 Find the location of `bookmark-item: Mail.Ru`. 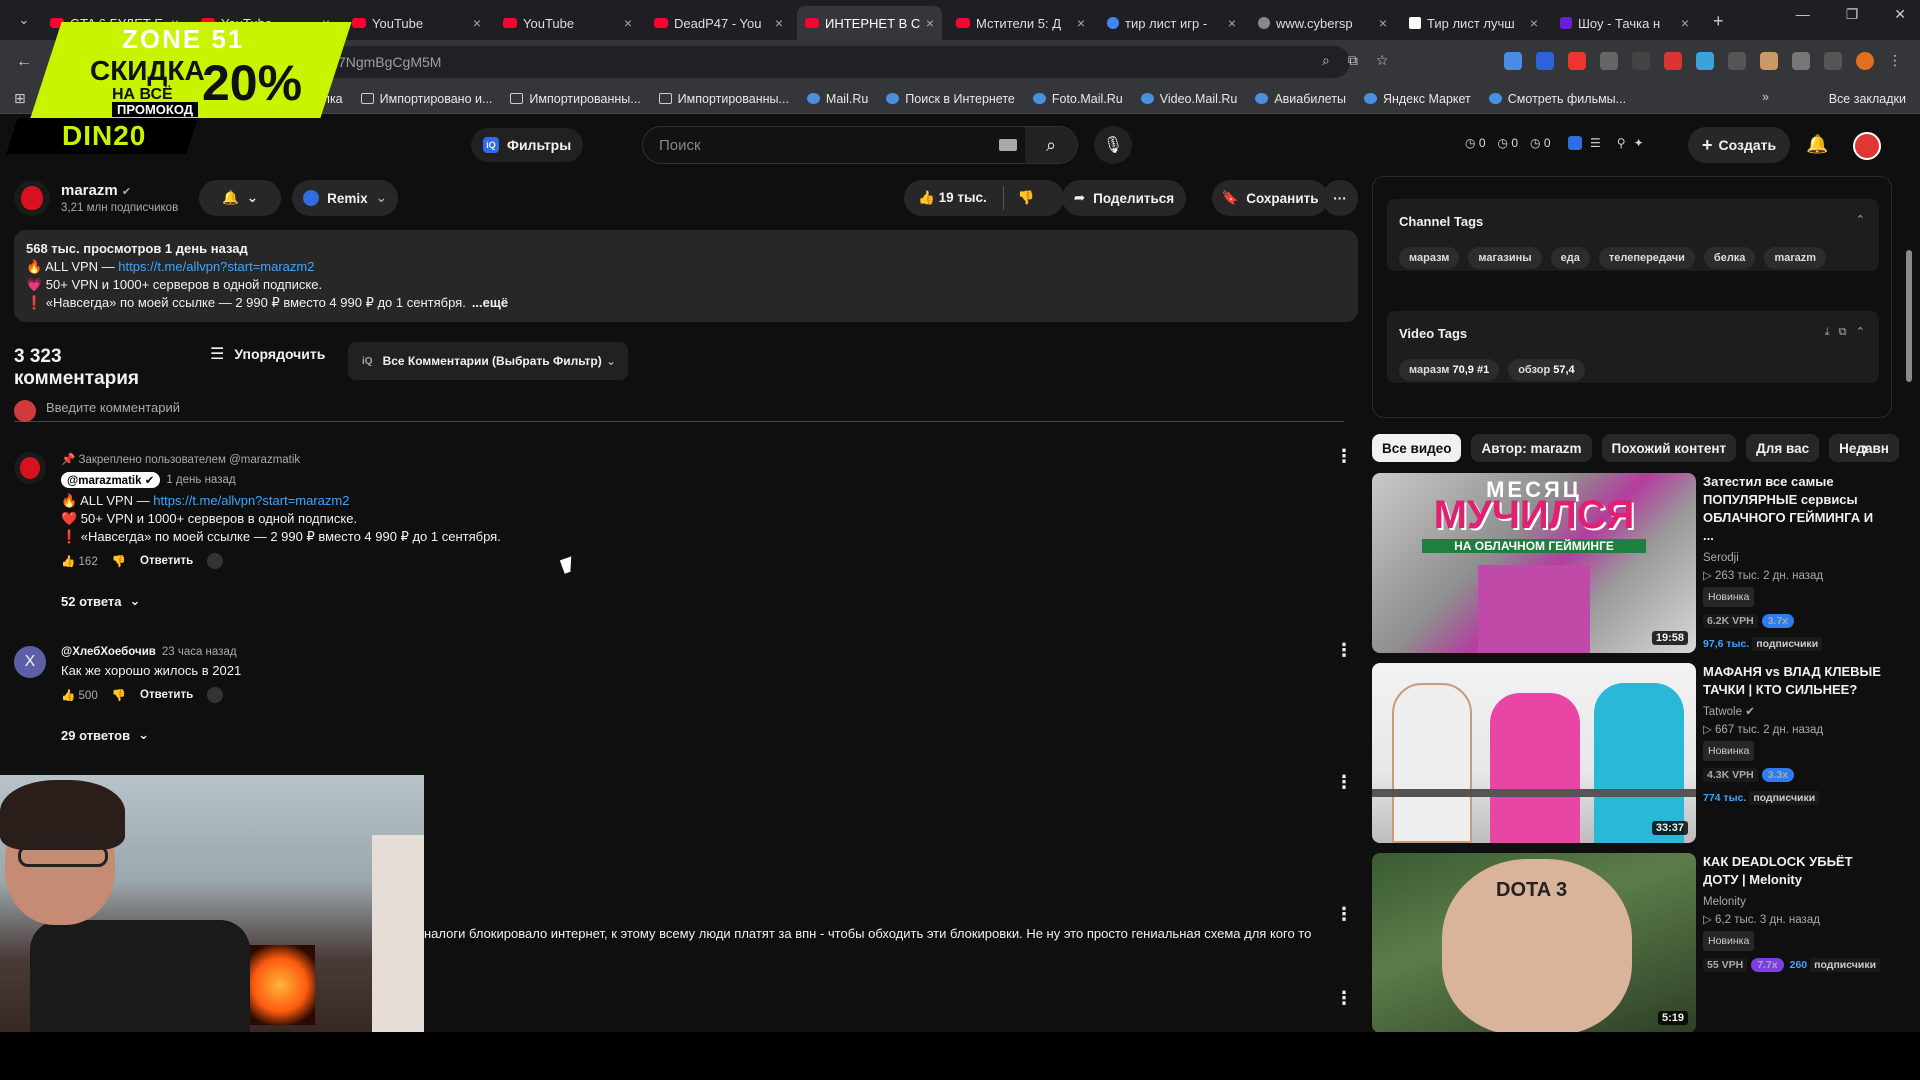

bookmark-item: Mail.Ru is located at coordinates (837, 99).